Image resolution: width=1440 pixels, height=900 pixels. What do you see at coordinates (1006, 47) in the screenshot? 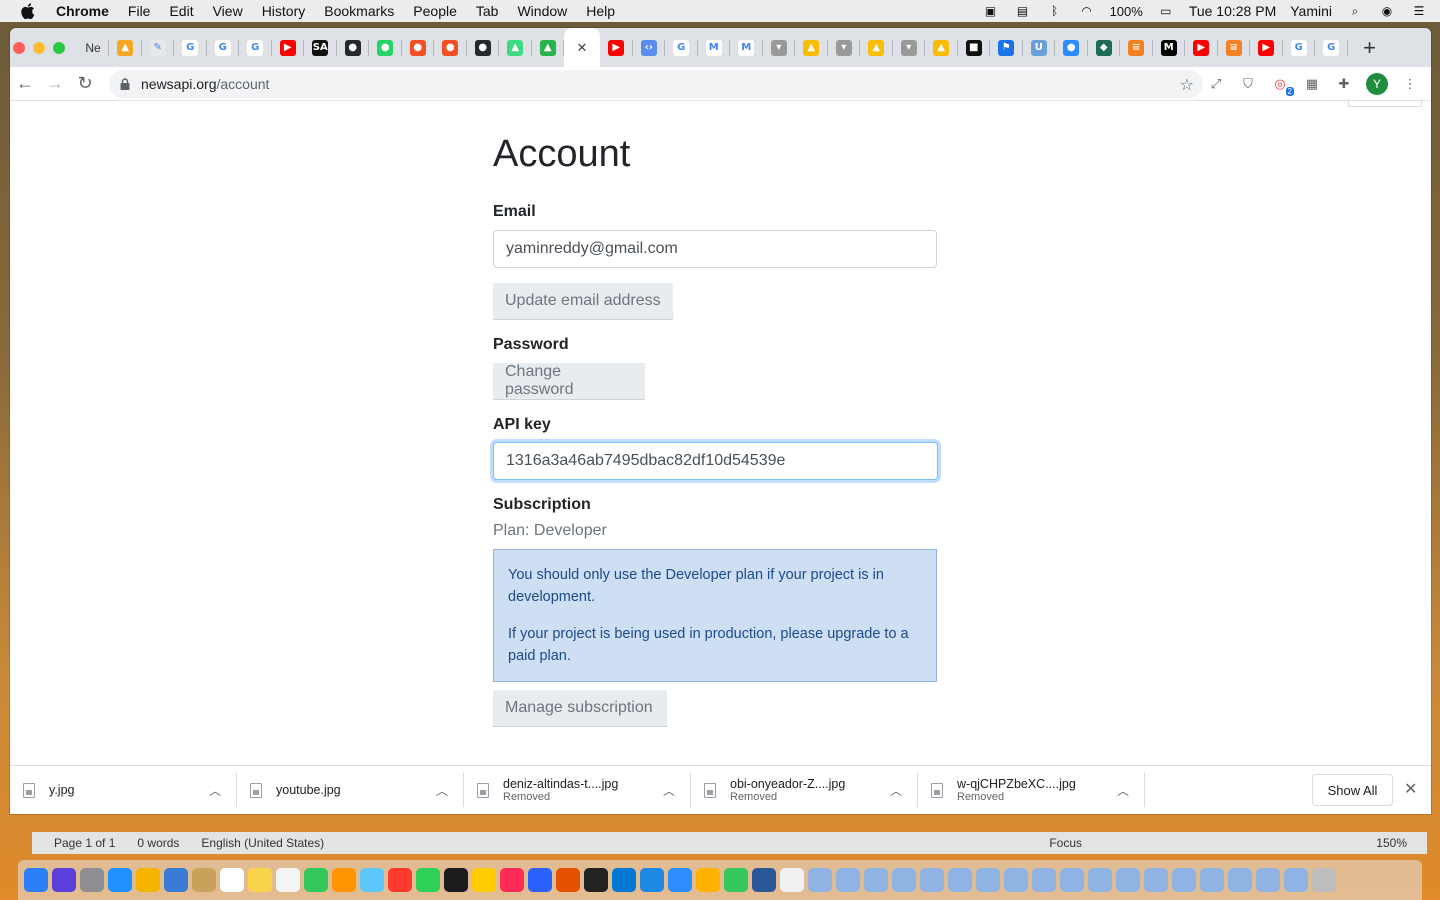
I see `browser-tab: ⚑` at bounding box center [1006, 47].